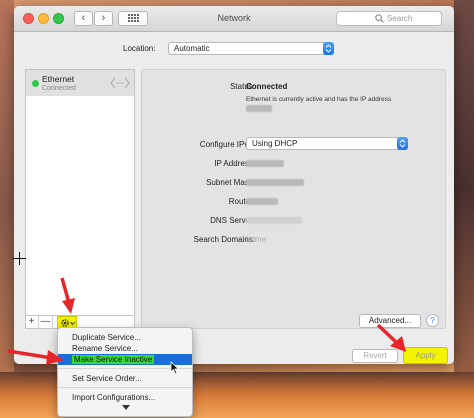  Describe the element at coordinates (230, 182) in the screenshot. I see `subnet-mask-label: Subnet Mask:` at that location.